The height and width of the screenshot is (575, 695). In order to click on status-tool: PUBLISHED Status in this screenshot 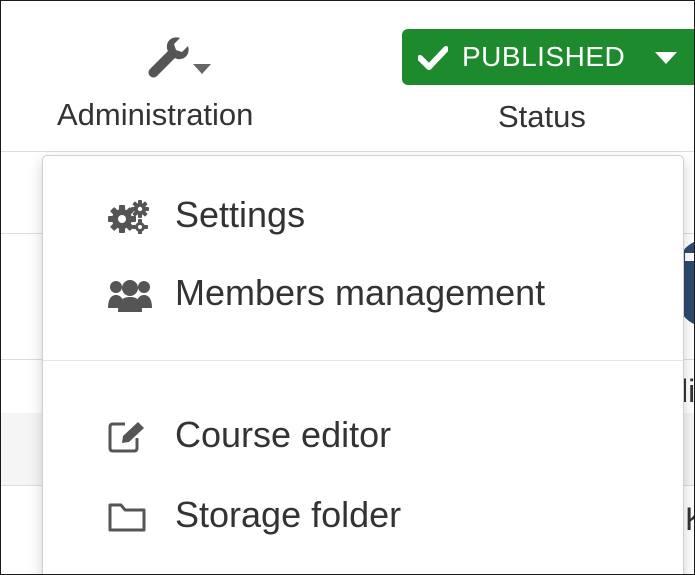, I will do `click(548, 84)`.